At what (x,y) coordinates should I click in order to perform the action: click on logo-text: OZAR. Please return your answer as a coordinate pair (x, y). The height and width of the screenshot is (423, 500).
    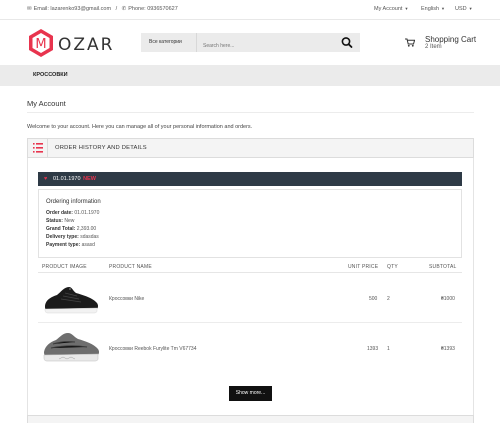
    Looking at the image, I should click on (86, 45).